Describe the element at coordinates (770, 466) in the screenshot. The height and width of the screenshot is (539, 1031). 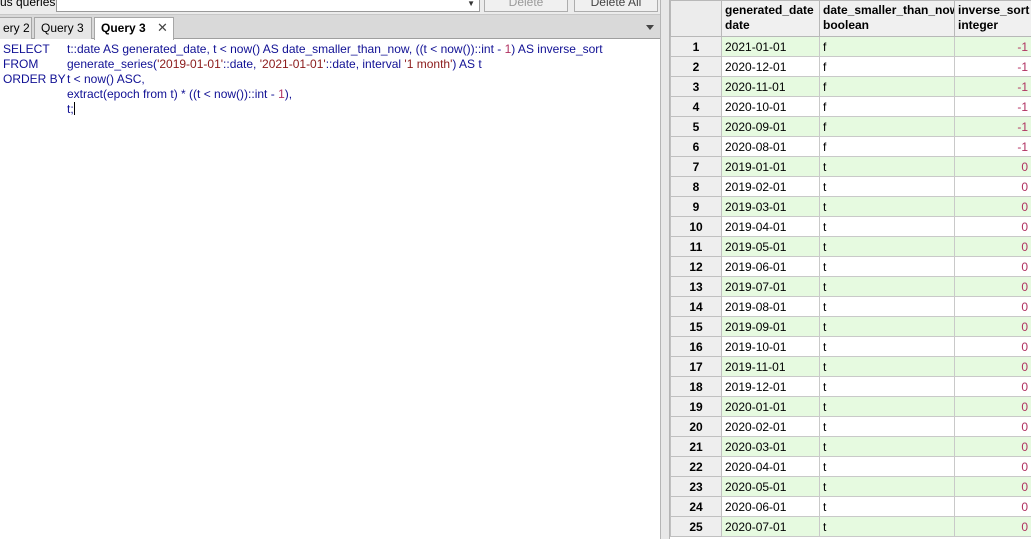
I see `table-cell: 2020-04-01` at that location.